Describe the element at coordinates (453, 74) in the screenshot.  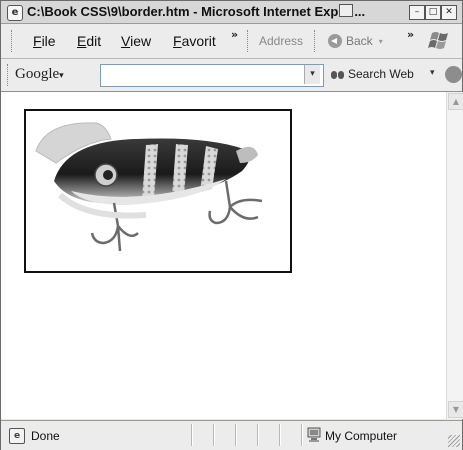
I see `google-options-icon` at that location.